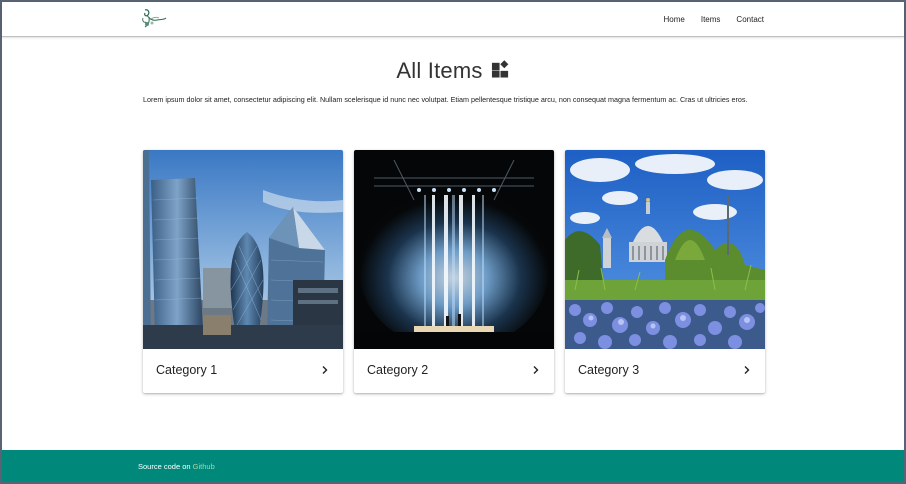 This screenshot has height=484, width=906. What do you see at coordinates (153, 18) in the screenshot?
I see `leaf-logo-icon` at bounding box center [153, 18].